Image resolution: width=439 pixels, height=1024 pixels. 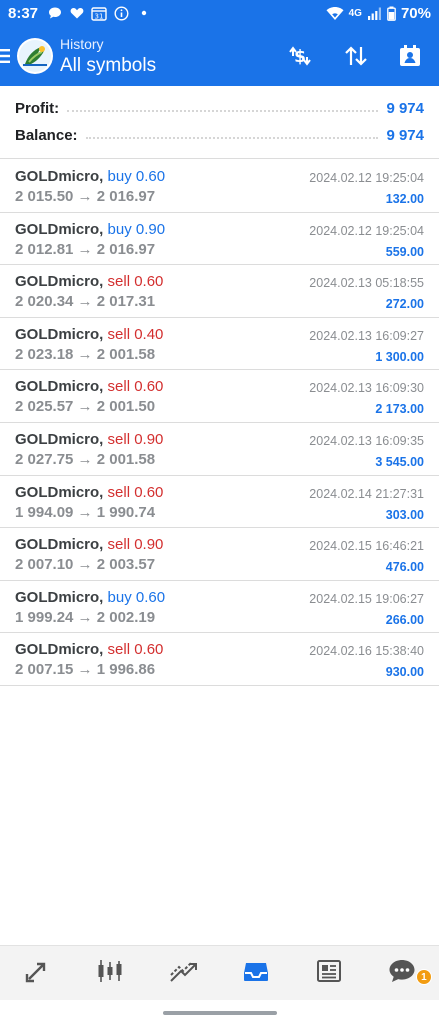 I want to click on profit-label: Profit:, so click(x=37, y=108).